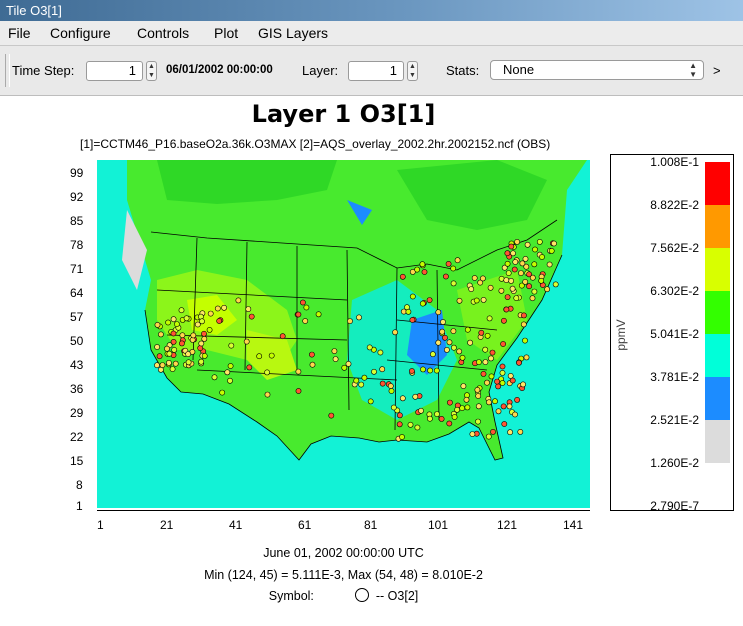 This screenshot has height=626, width=743. What do you see at coordinates (371, 525) in the screenshot?
I see `x-tick: 81` at bounding box center [371, 525].